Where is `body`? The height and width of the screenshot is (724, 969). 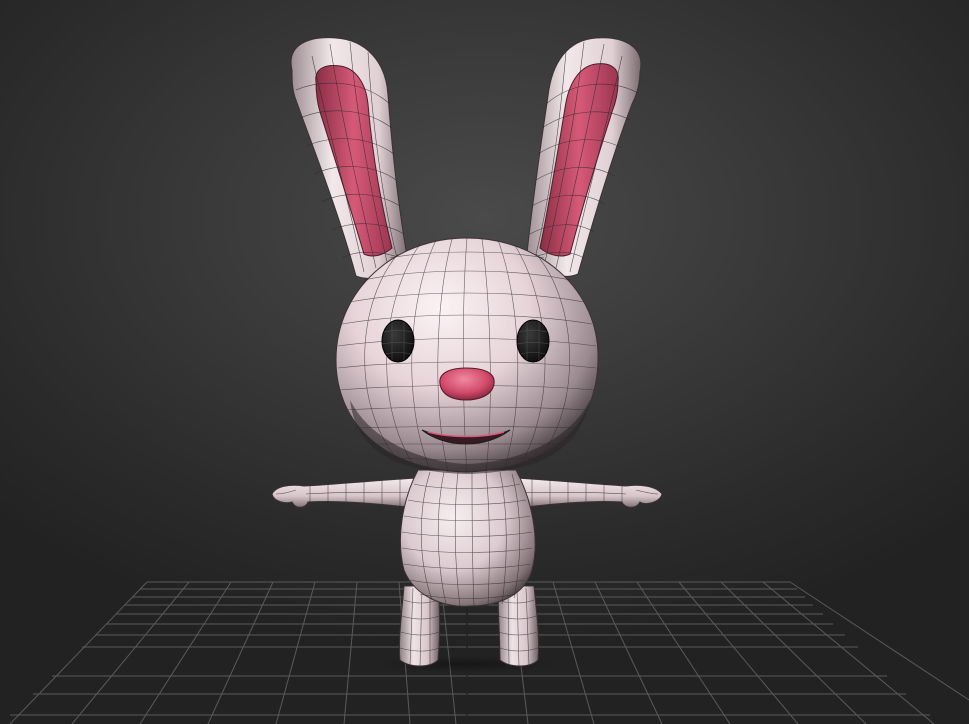 body is located at coordinates (467, 538).